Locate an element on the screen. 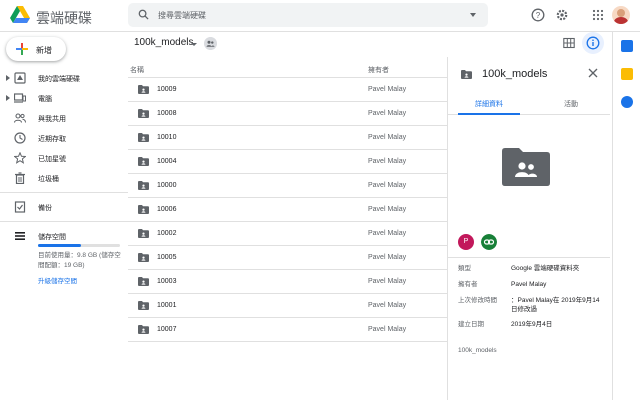 This screenshot has width=640, height=400. sidebar-item-shared-with-me: 與我共用 is located at coordinates (64, 118).